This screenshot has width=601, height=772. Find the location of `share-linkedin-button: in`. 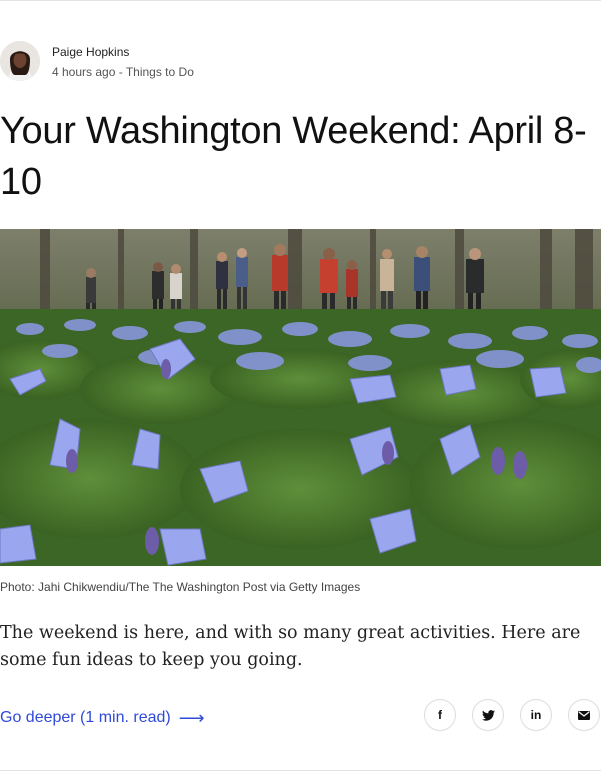

share-linkedin-button: in is located at coordinates (536, 715).